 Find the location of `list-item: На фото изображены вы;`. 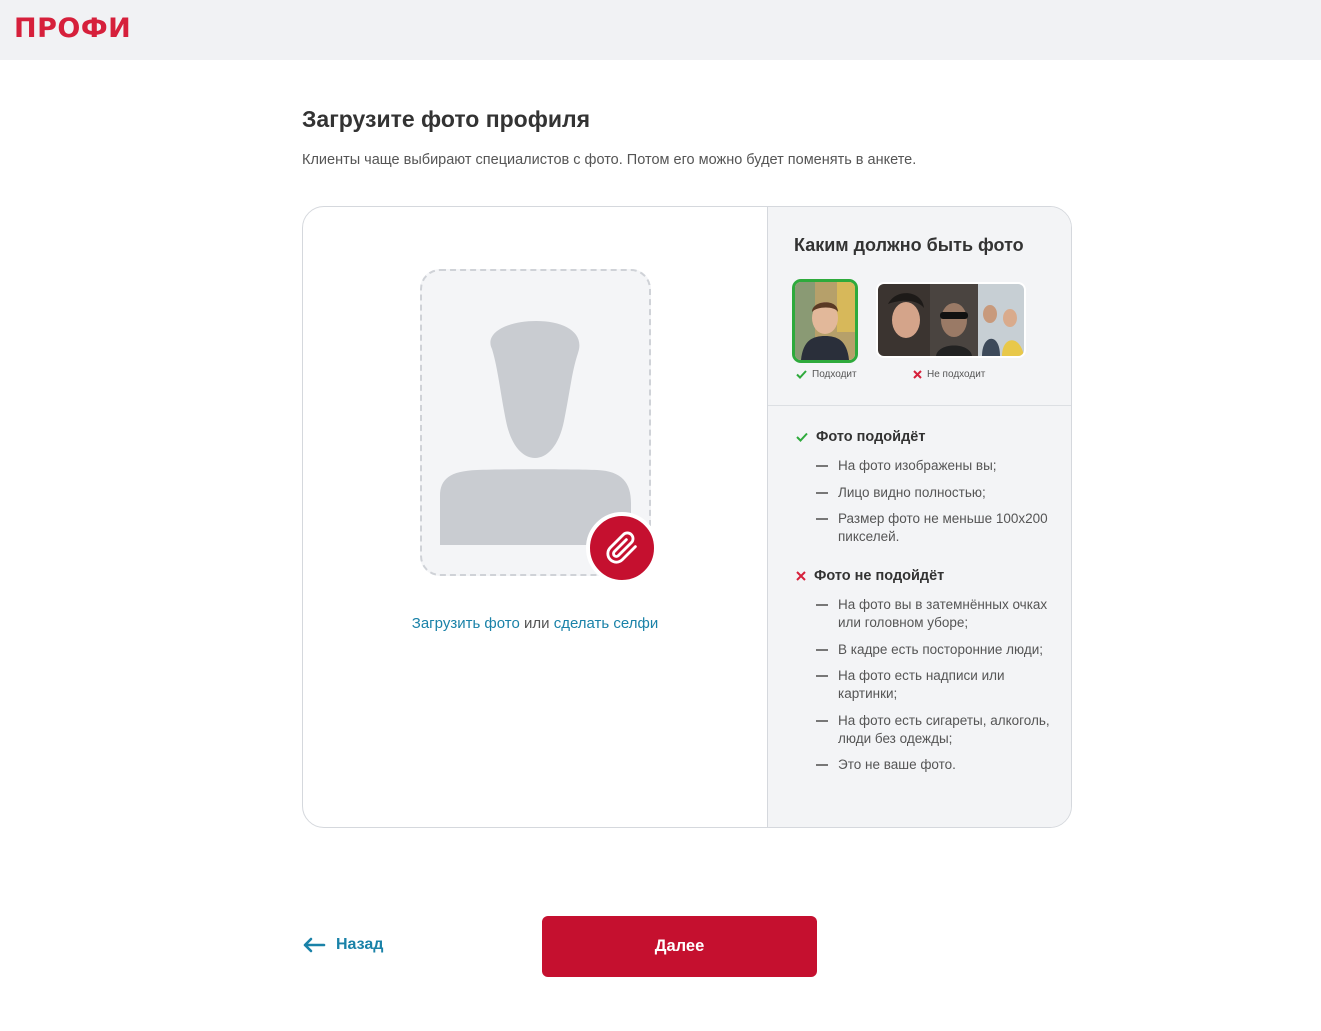

list-item: На фото изображены вы; is located at coordinates (933, 466).